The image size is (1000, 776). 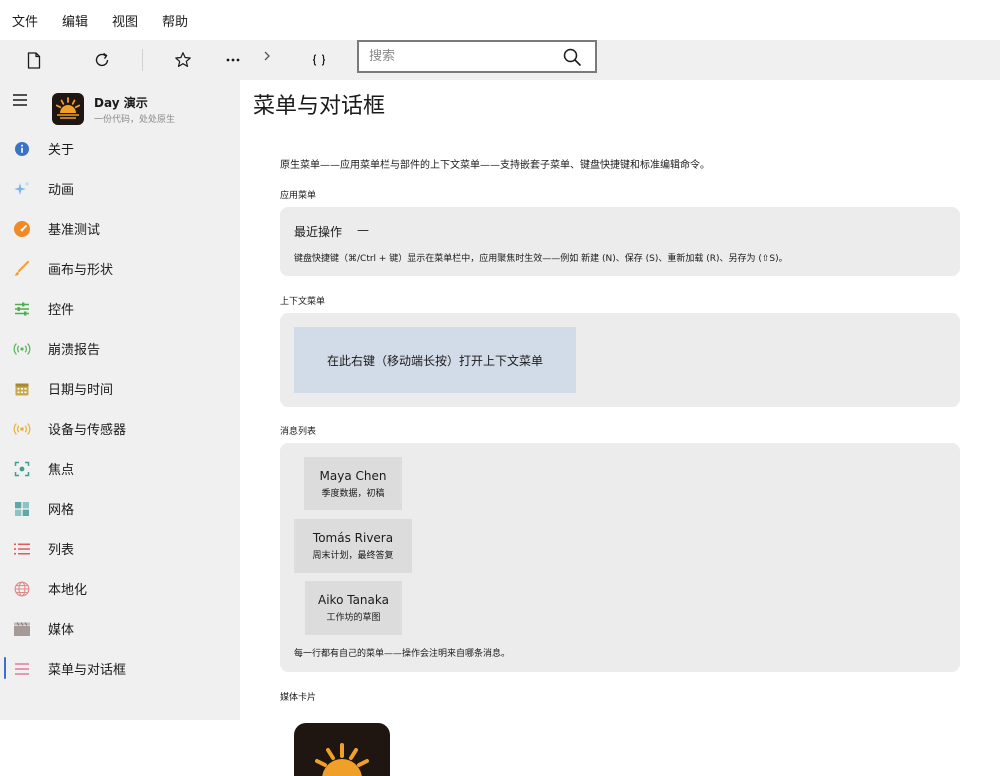 What do you see at coordinates (125, 20) in the screenshot?
I see `menu-view: 视图` at bounding box center [125, 20].